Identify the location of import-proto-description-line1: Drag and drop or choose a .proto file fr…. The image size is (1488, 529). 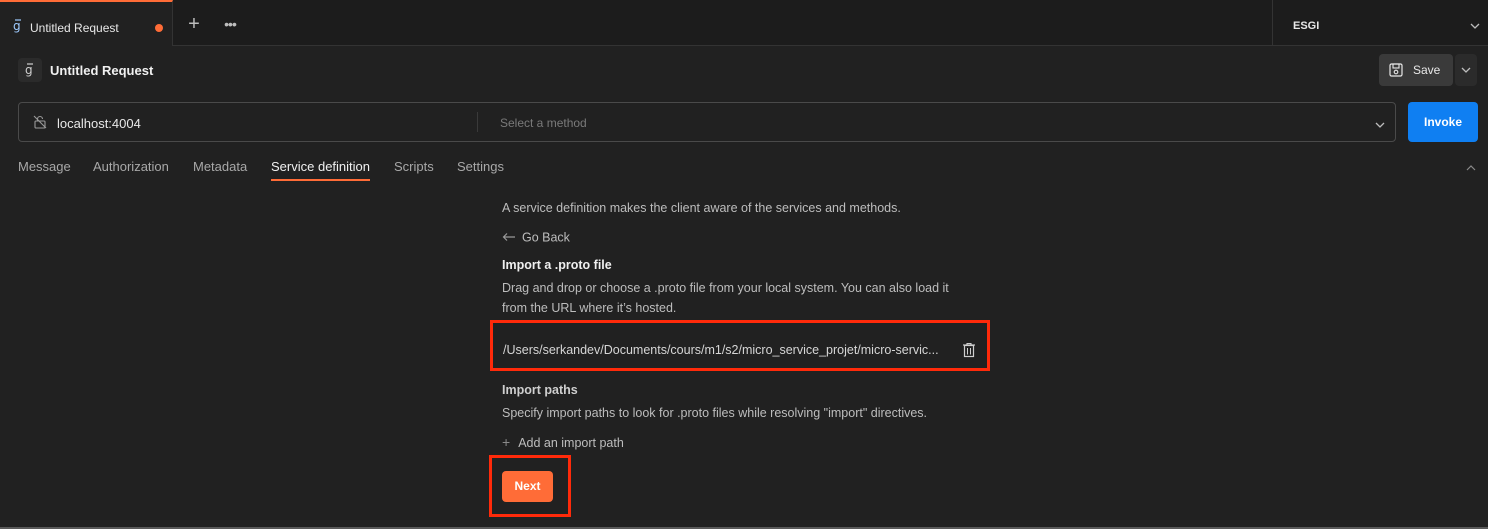
(725, 288).